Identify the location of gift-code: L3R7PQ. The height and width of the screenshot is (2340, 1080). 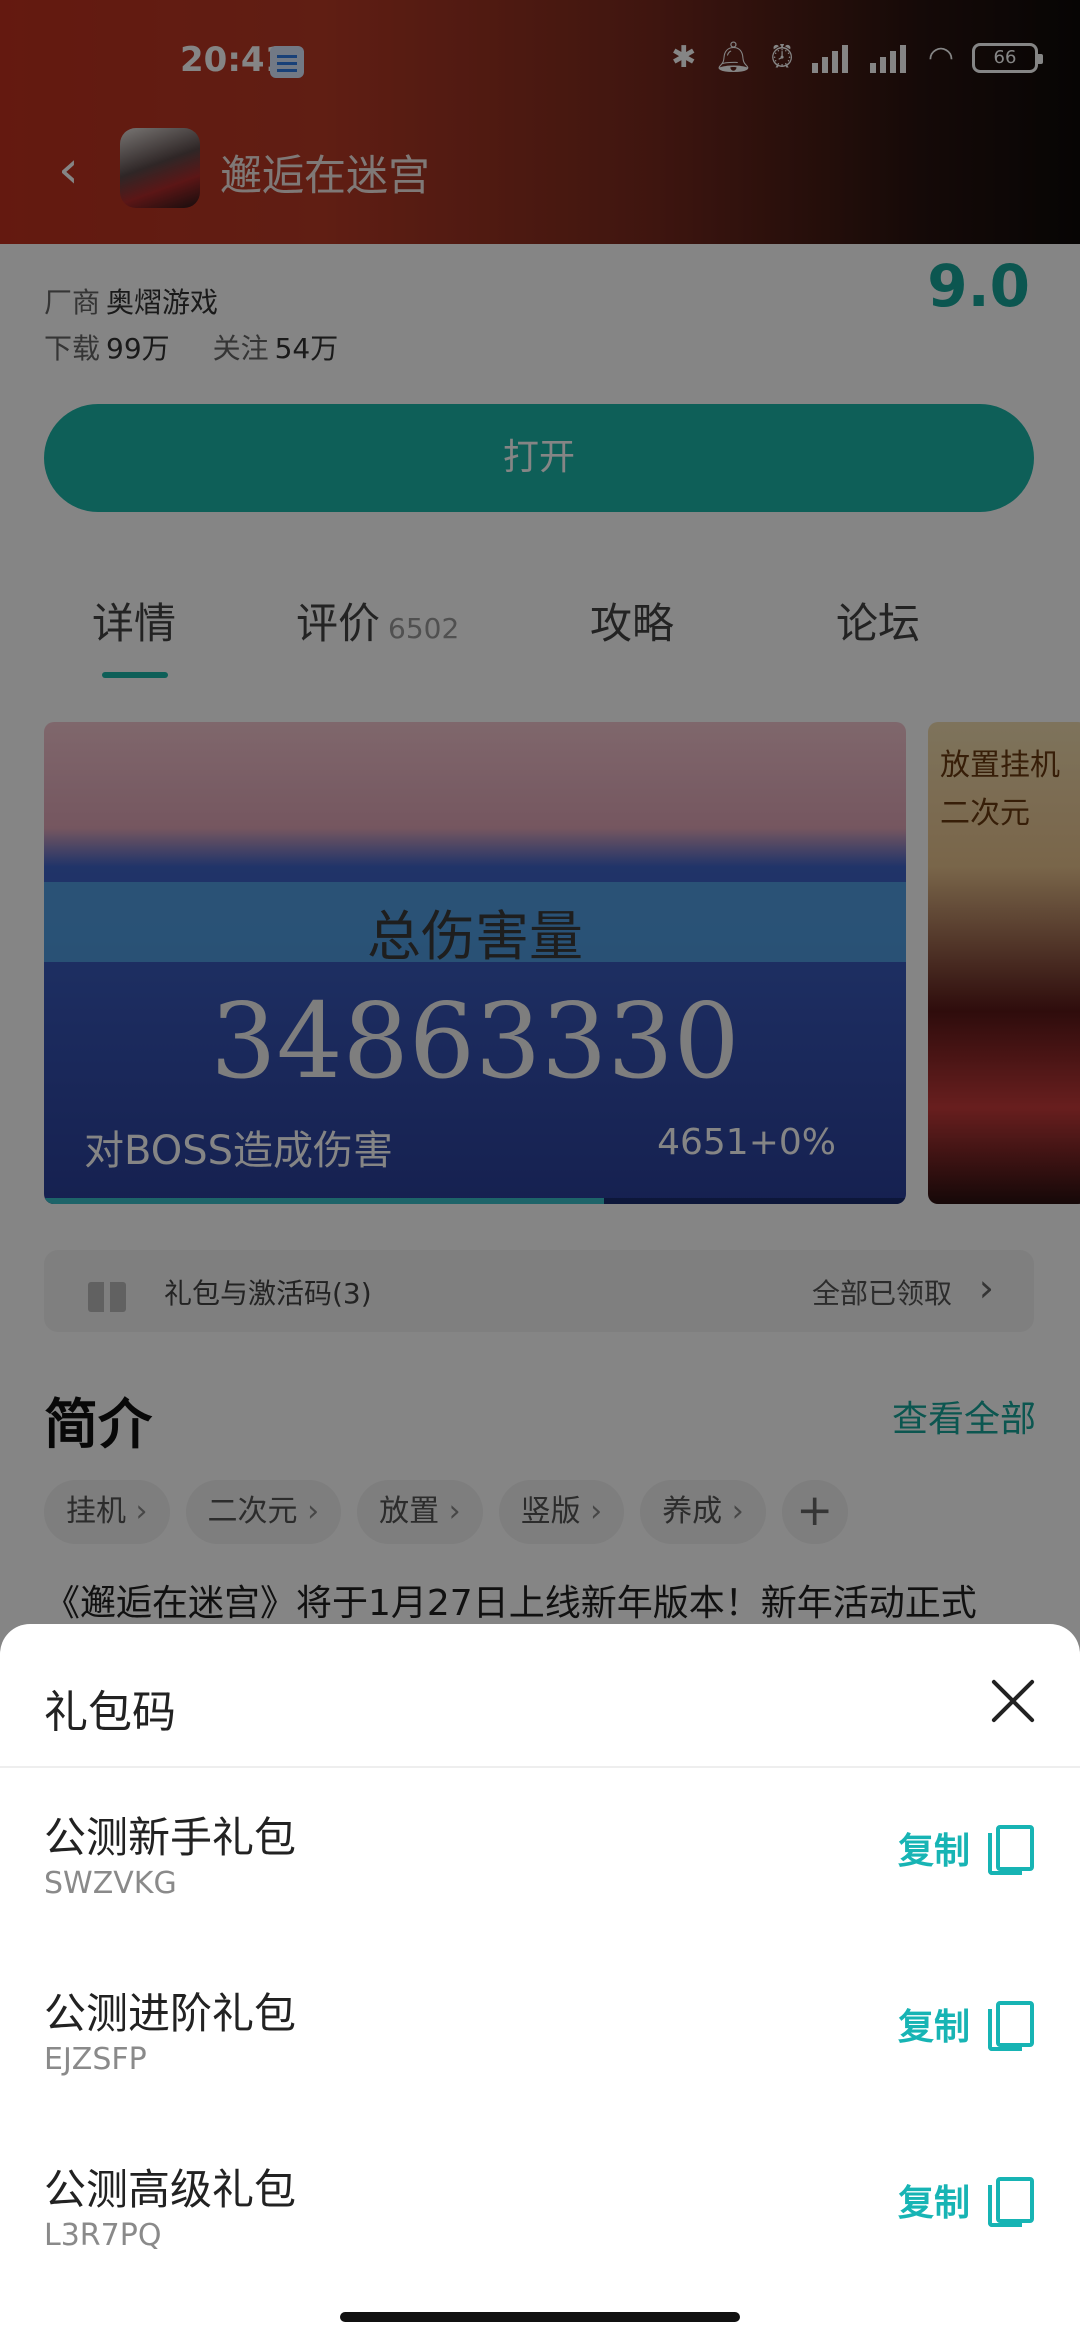
(103, 2235).